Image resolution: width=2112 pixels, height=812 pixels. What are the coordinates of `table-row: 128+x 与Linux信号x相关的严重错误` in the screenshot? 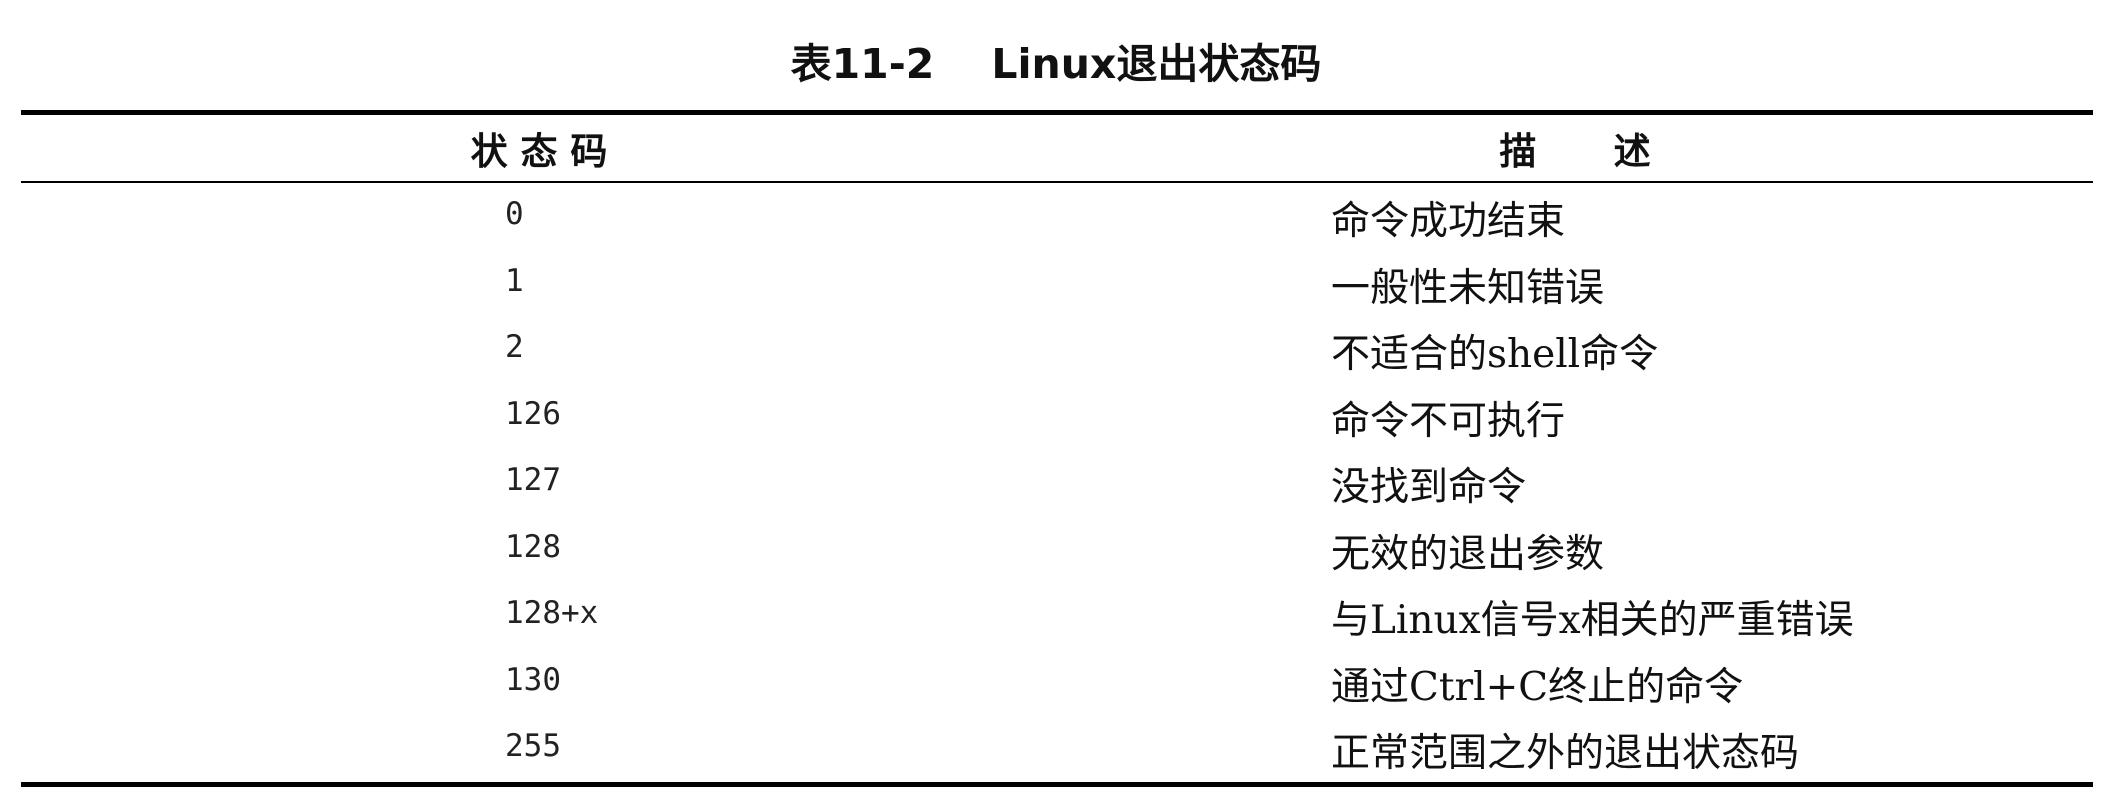 It's located at (1057, 617).